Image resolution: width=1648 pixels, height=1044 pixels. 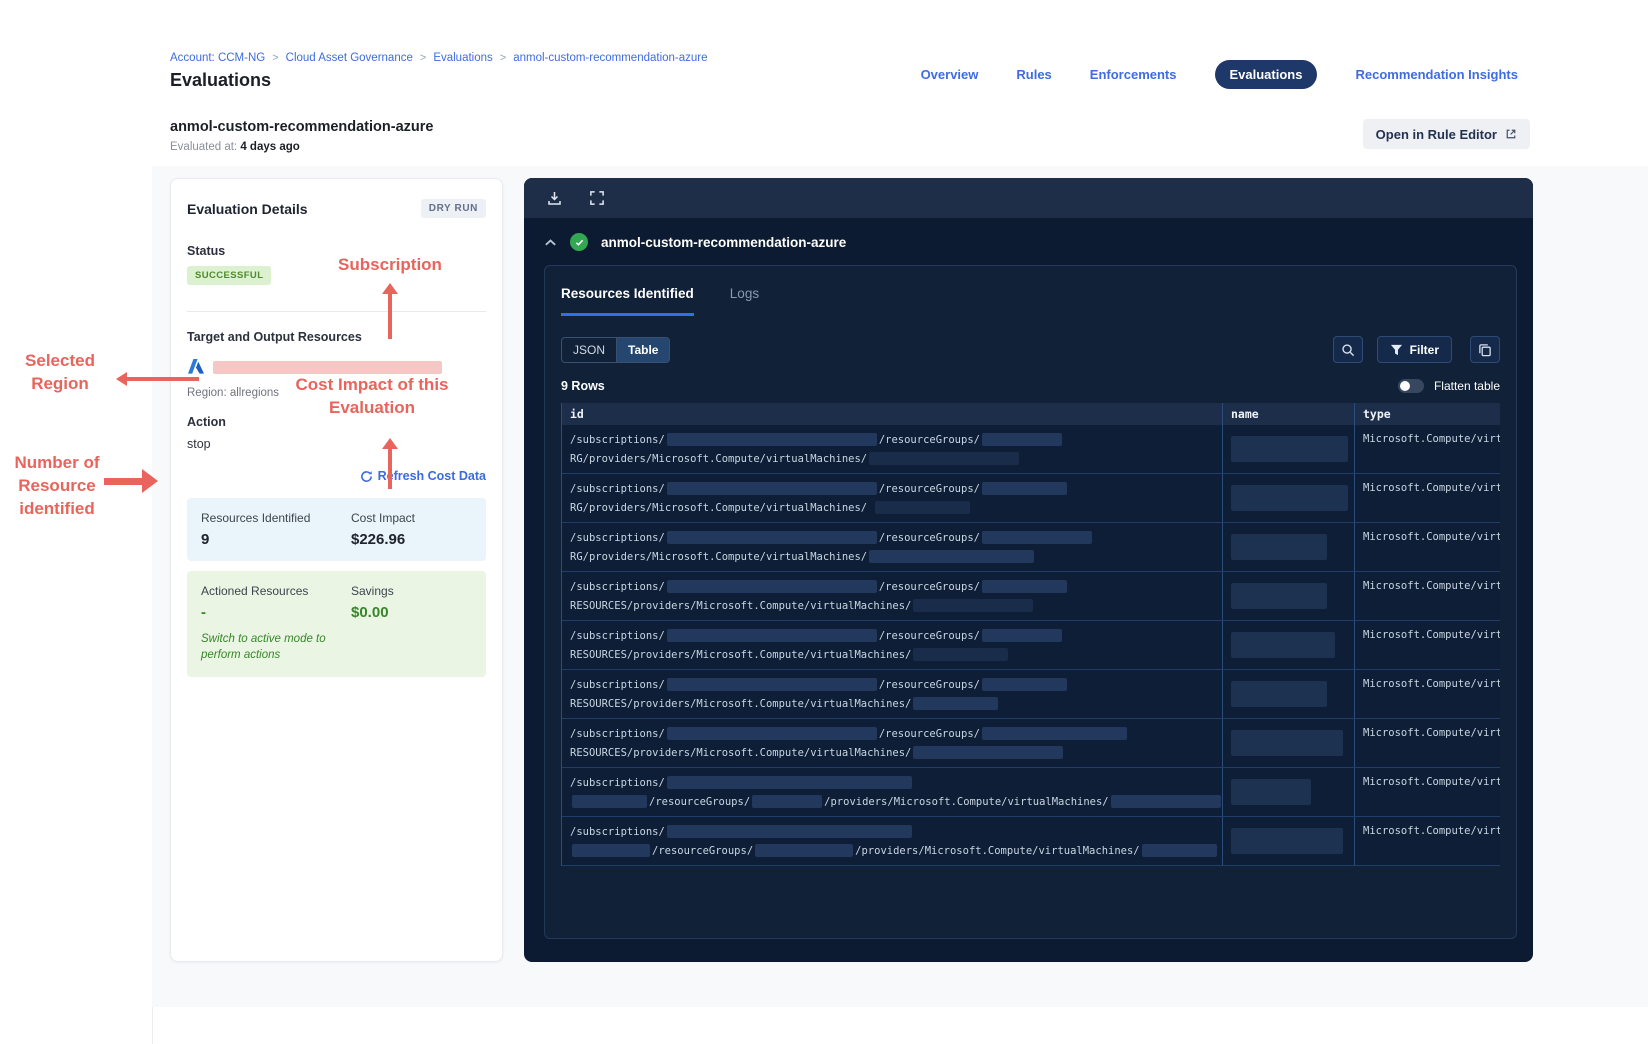 What do you see at coordinates (205, 539) in the screenshot?
I see `resources-identified-value: 9` at bounding box center [205, 539].